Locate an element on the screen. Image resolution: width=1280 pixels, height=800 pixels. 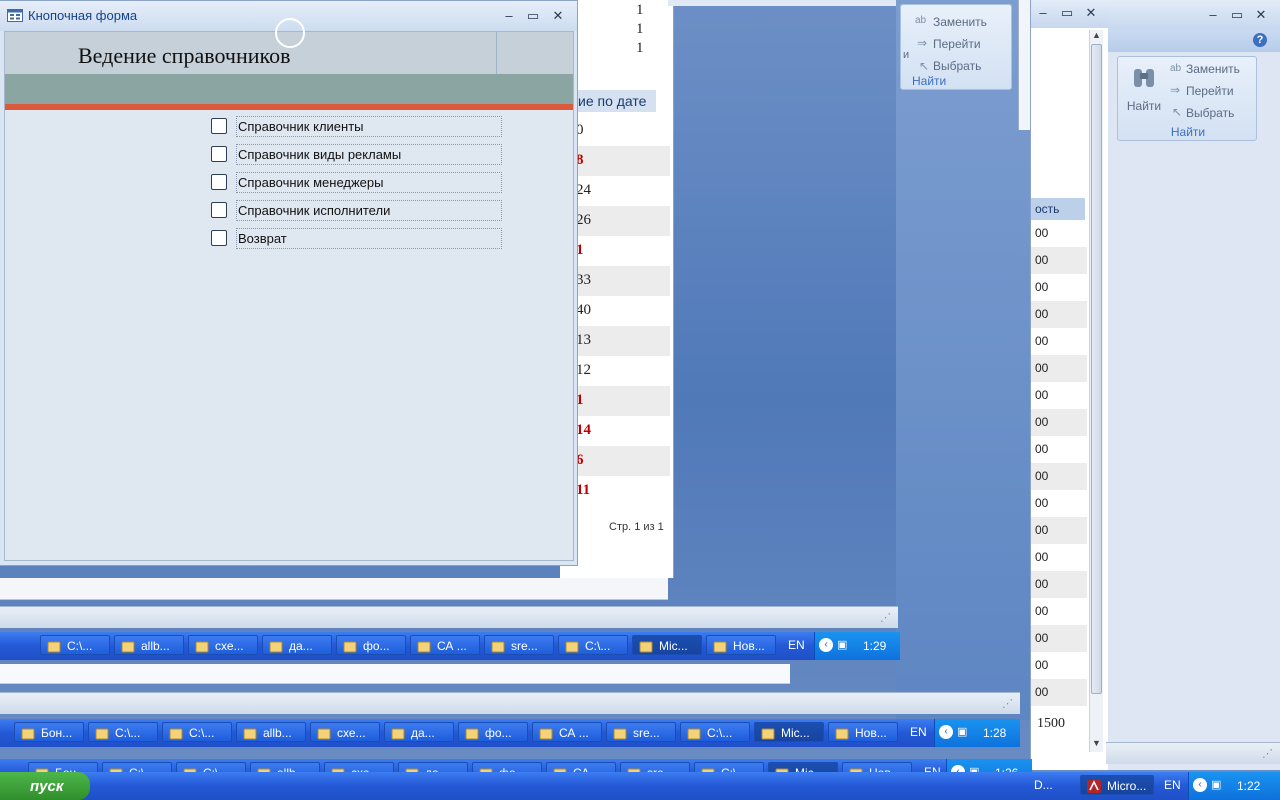
clock: 1:29 is located at coordinates (874, 646).